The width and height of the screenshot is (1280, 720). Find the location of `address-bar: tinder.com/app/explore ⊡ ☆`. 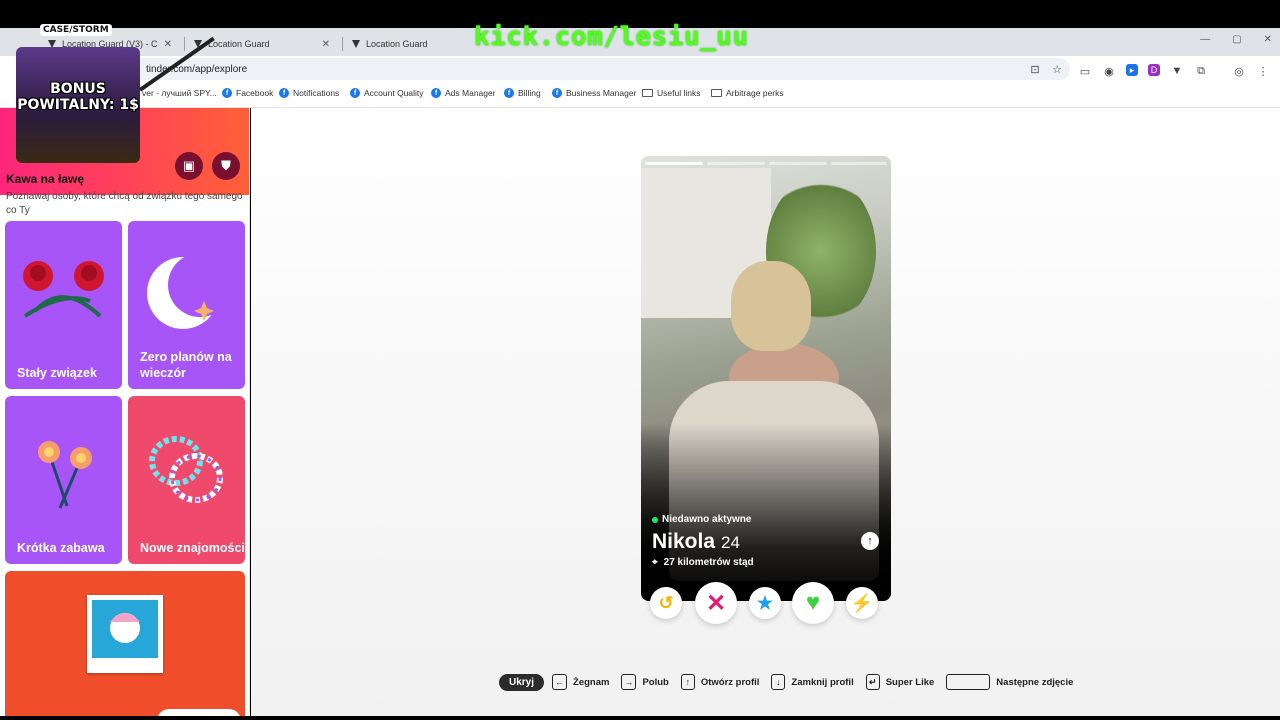

address-bar: tinder.com/app/explore ⊡ ☆ is located at coordinates (600, 69).